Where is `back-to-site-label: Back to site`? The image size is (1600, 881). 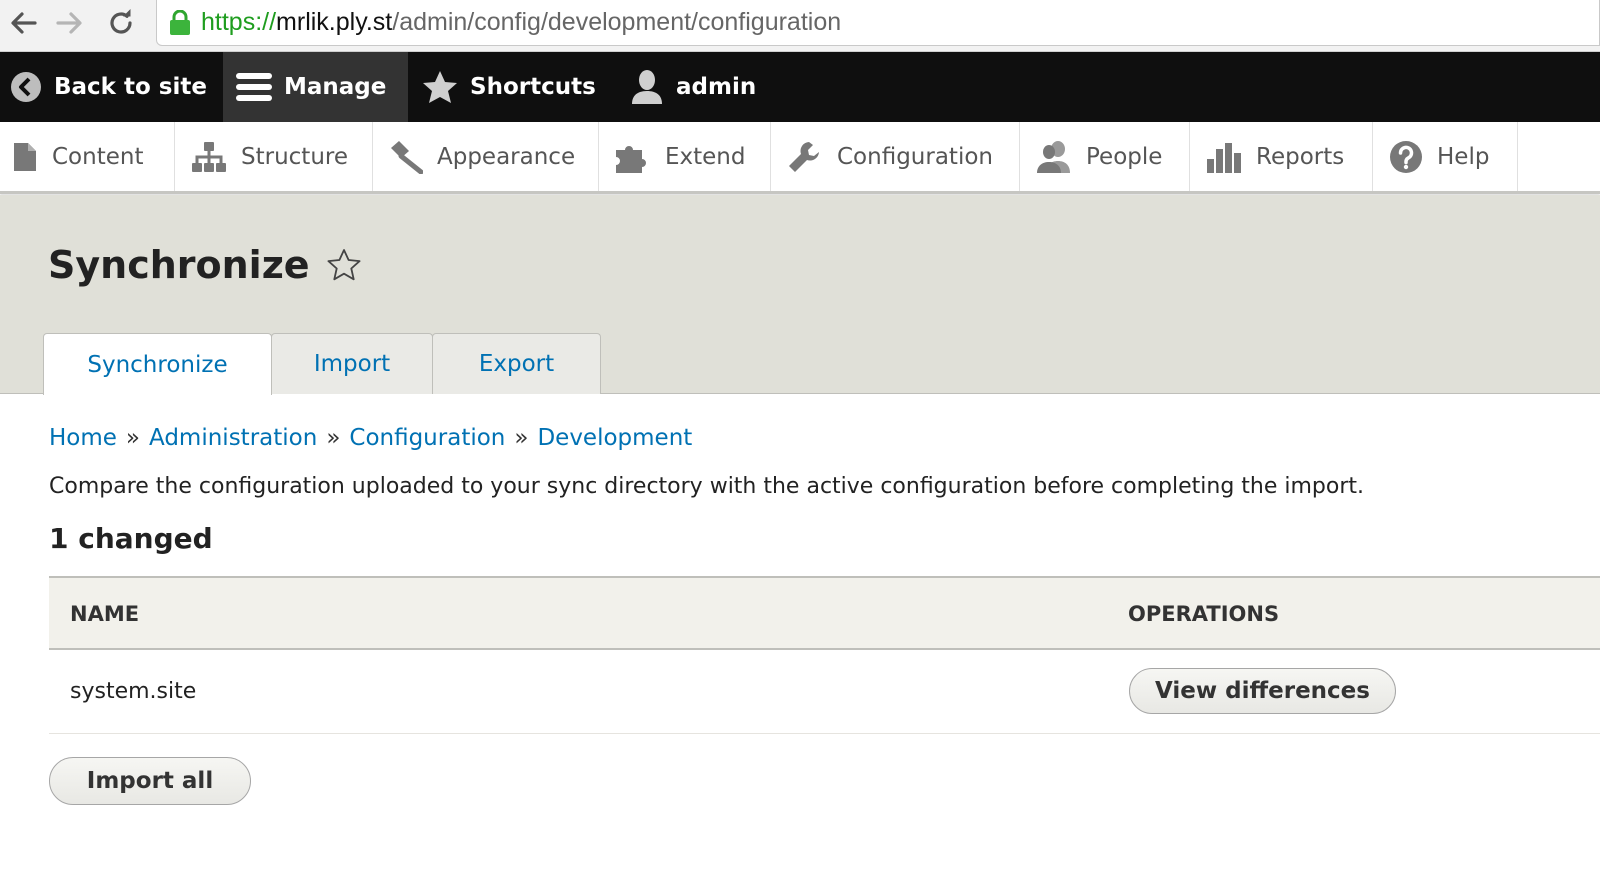 back-to-site-label: Back to site is located at coordinates (130, 87).